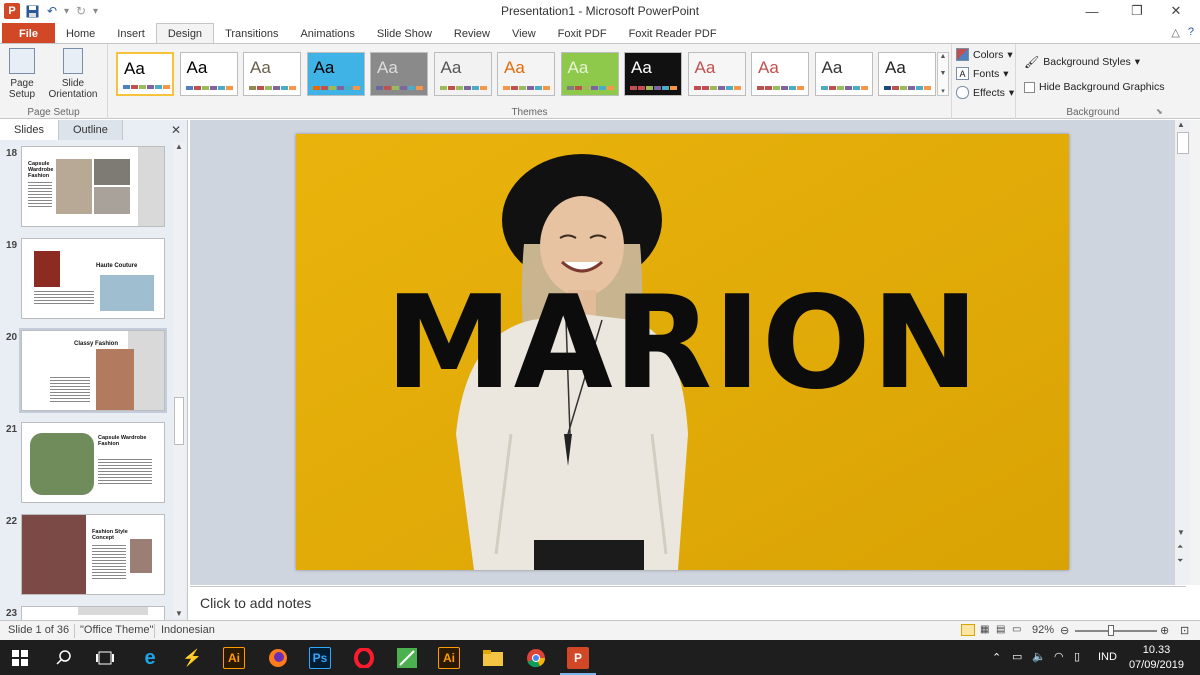 The height and width of the screenshot is (675, 1200). What do you see at coordinates (260, 67) in the screenshot?
I see `theme-sample-label: Aa` at bounding box center [260, 67].